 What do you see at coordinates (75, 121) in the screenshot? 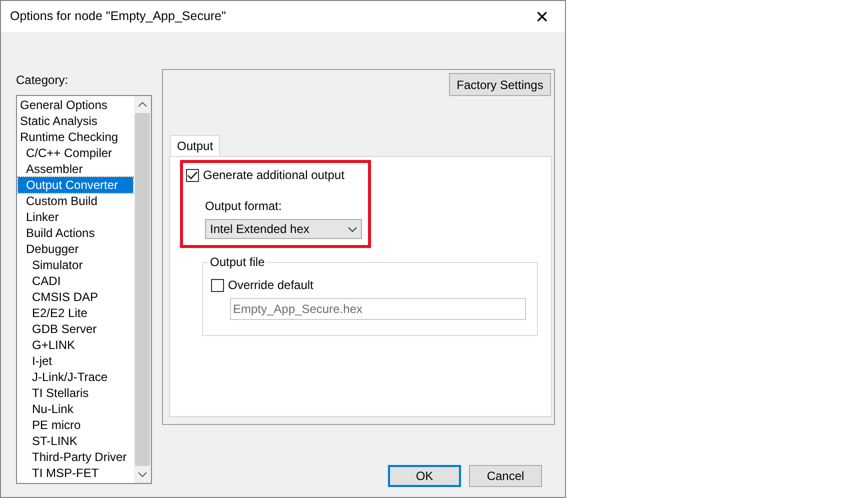
I see `category-item: Static Analysis` at bounding box center [75, 121].